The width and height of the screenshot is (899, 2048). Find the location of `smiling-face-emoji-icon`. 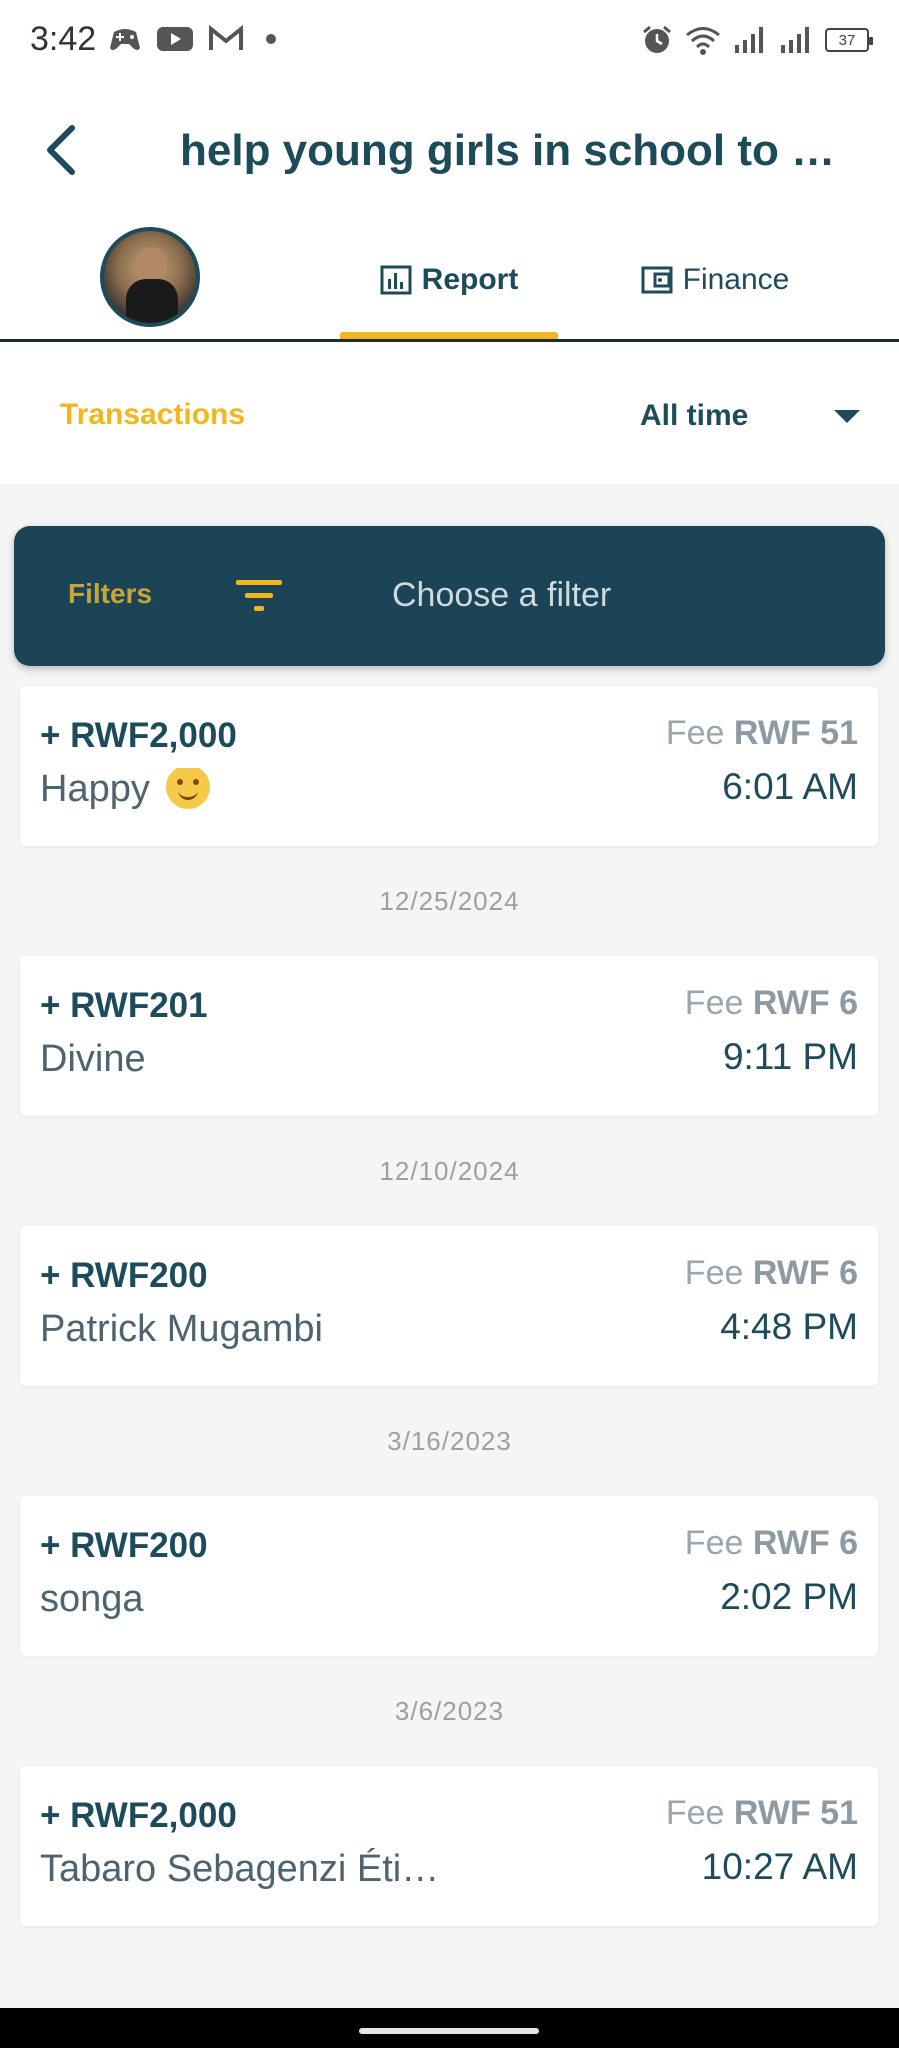

smiling-face-emoji-icon is located at coordinates (188, 788).